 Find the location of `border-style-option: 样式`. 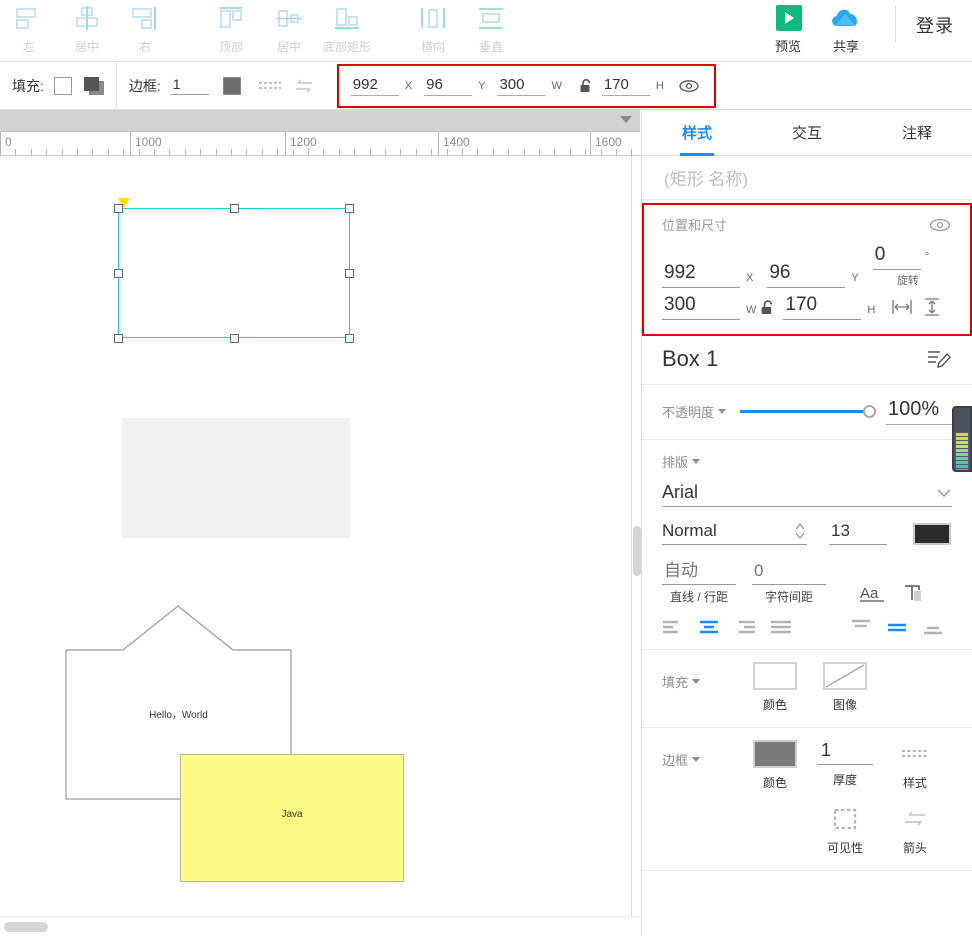

border-style-option: 样式 is located at coordinates (915, 765).